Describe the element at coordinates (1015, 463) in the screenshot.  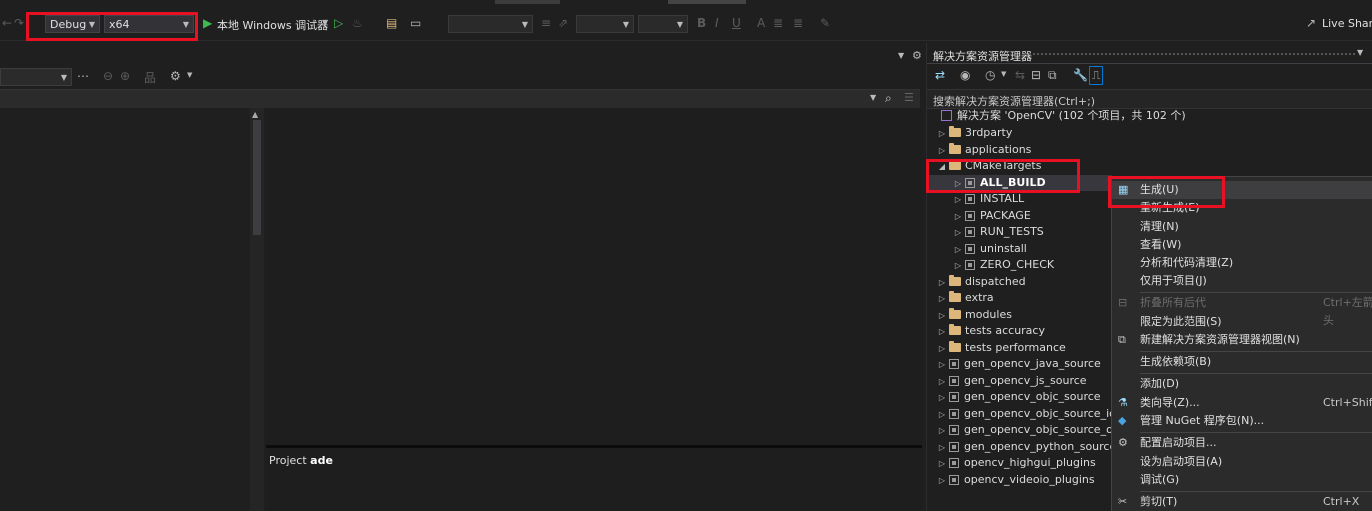
I see `tree-node: ▷ opencv_highgui_plugins` at that location.